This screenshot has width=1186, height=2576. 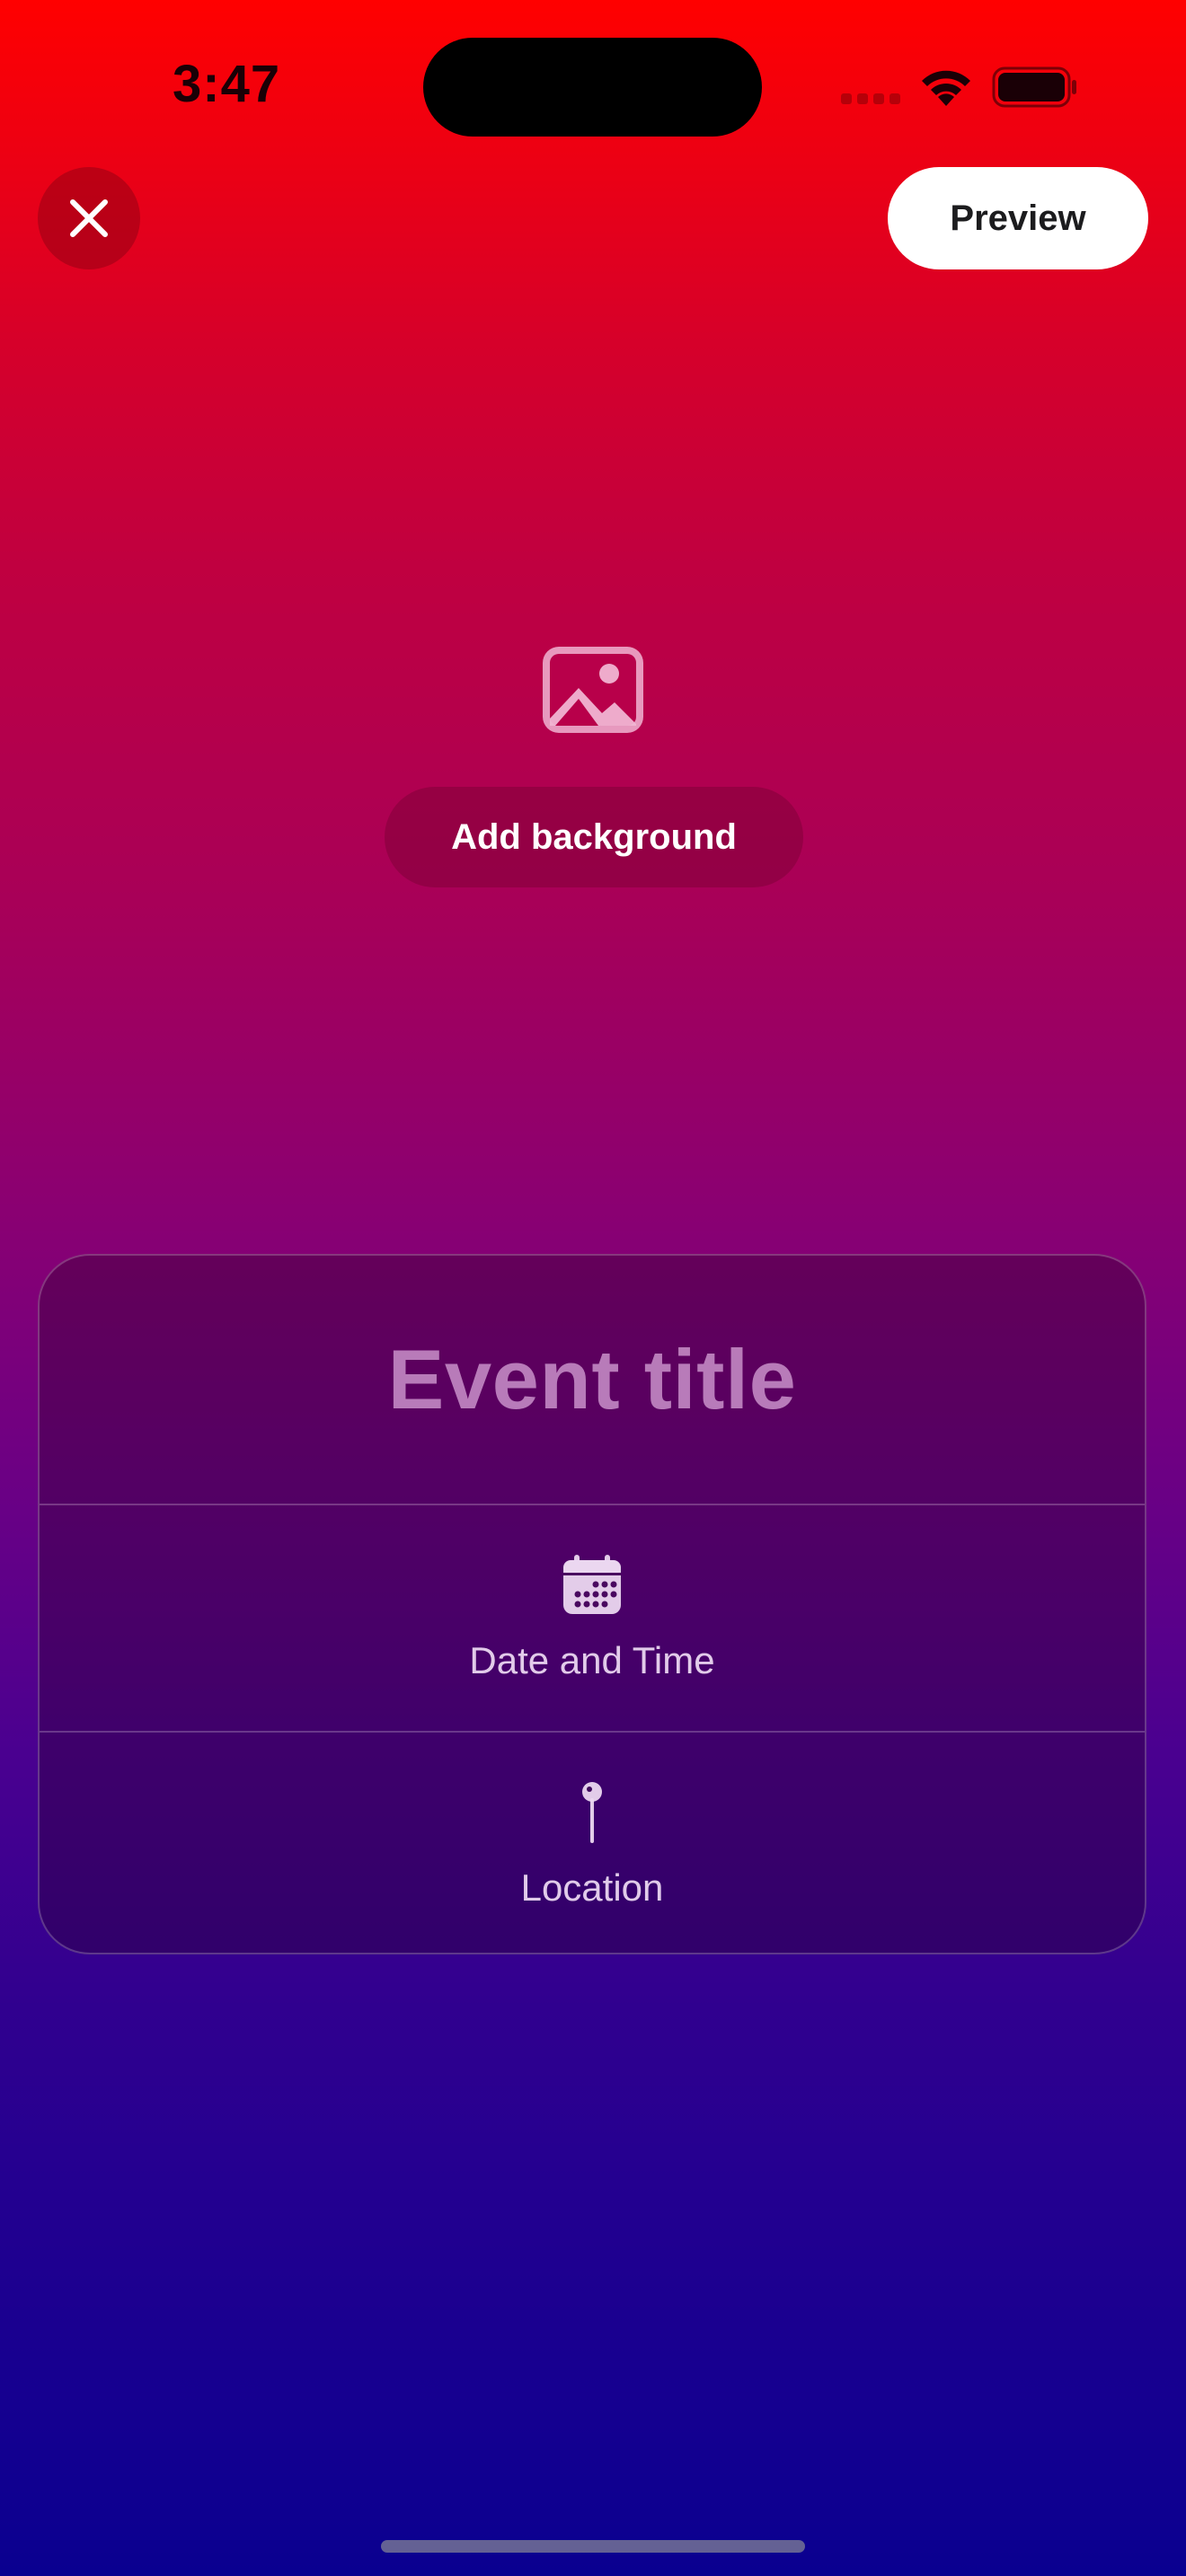 I want to click on close-icon, so click(x=89, y=218).